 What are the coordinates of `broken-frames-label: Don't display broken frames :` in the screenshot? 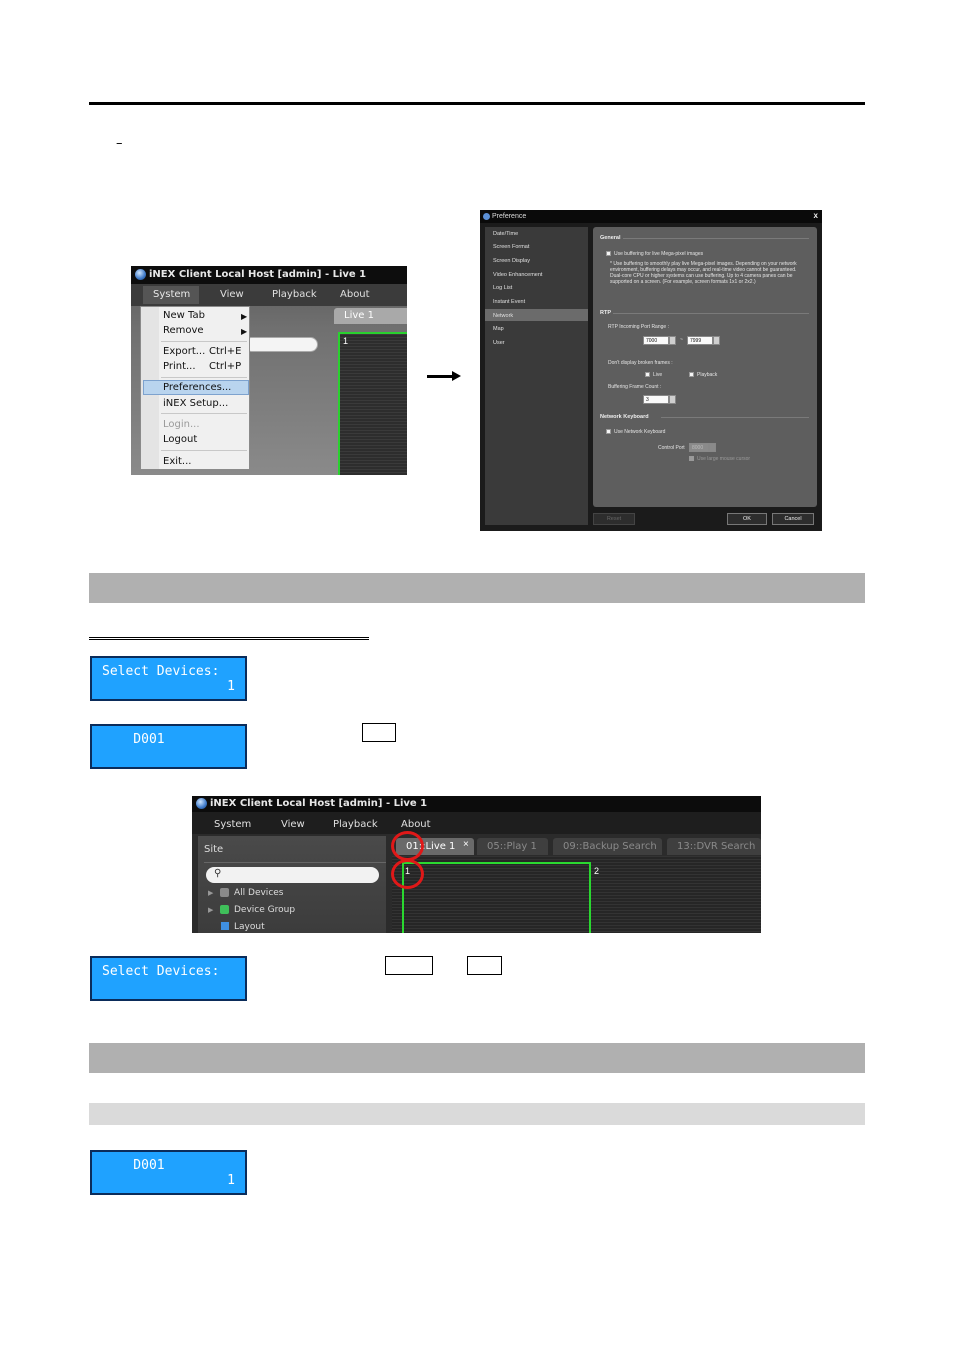 It's located at (640, 363).